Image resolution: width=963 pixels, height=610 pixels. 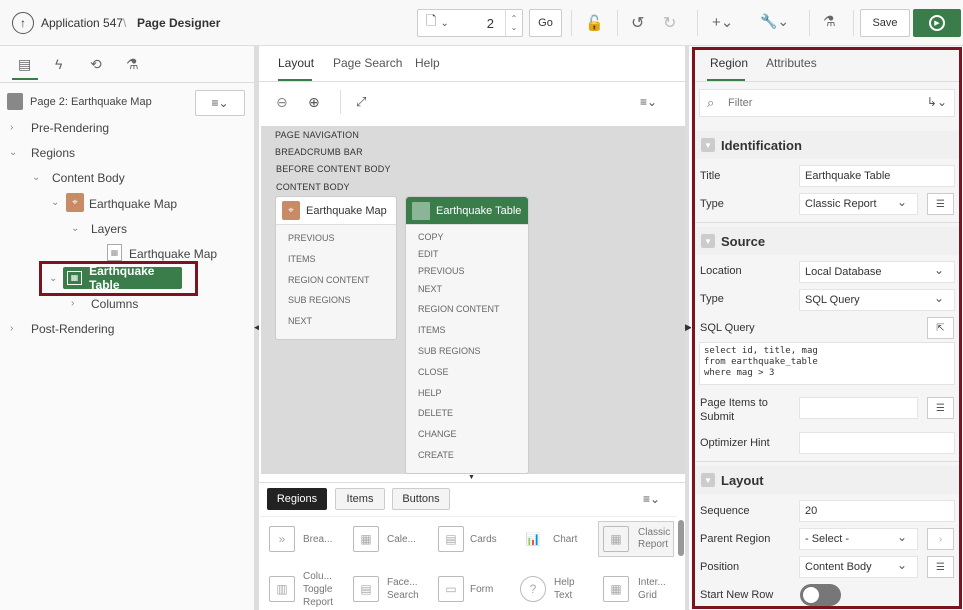 What do you see at coordinates (858, 567) in the screenshot?
I see `position-select: Content Body` at bounding box center [858, 567].